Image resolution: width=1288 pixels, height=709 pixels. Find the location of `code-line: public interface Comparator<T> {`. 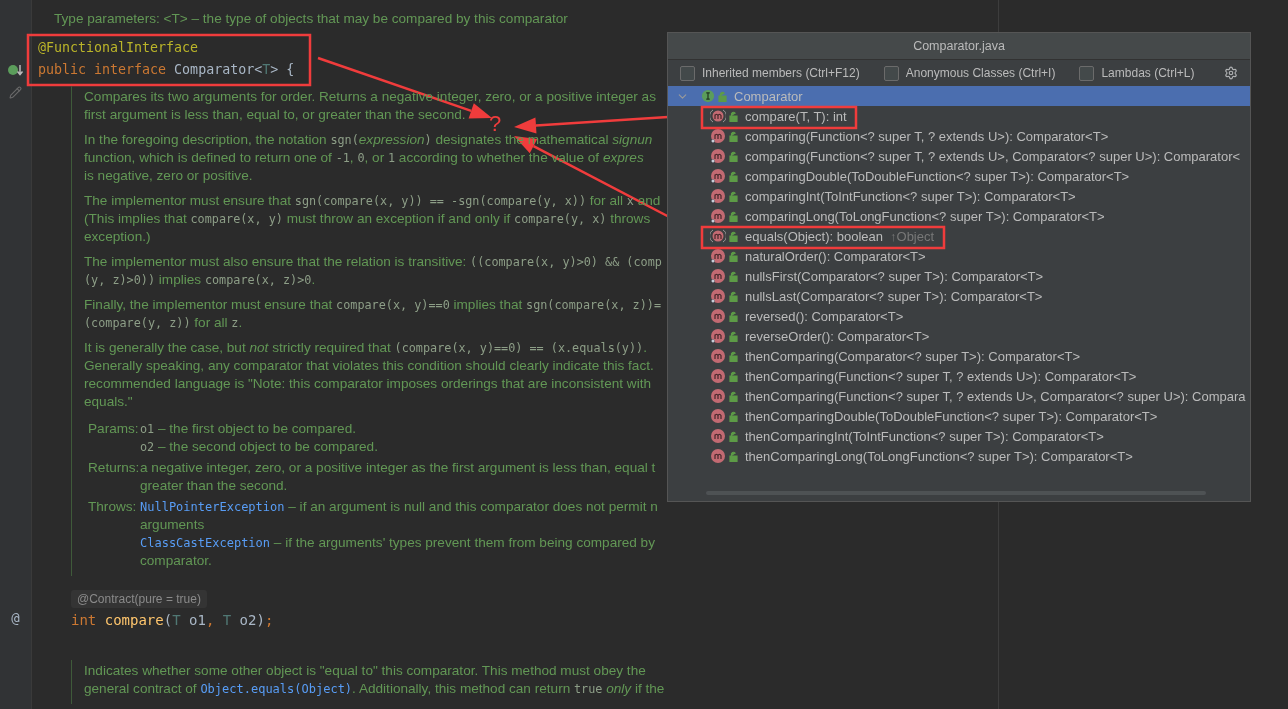

code-line: public interface Comparator<T> { is located at coordinates (166, 70).